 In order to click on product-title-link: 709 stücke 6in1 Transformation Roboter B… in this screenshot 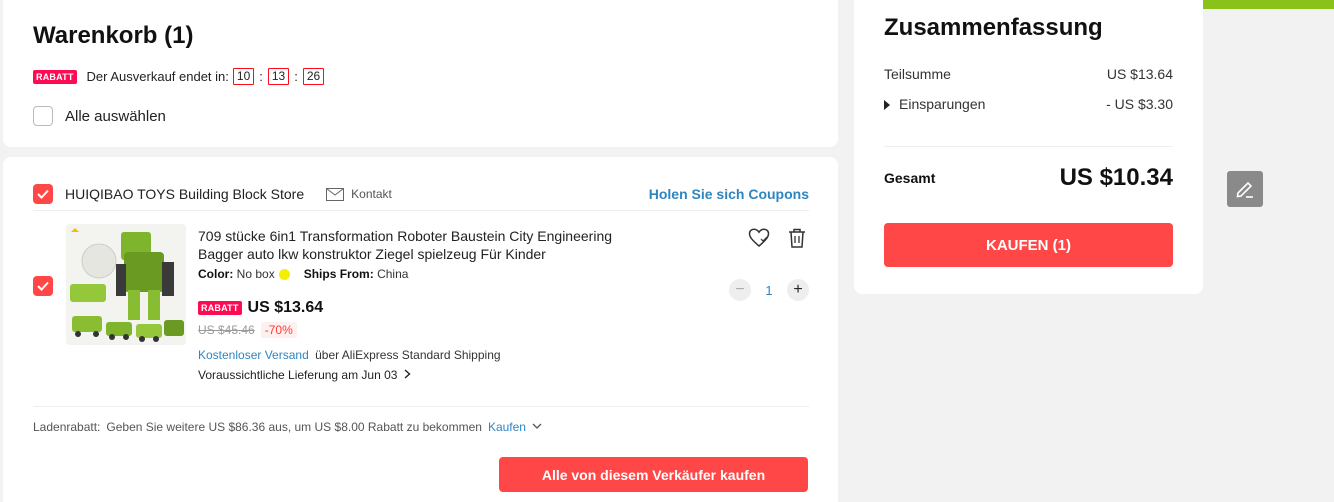, I will do `click(428, 245)`.